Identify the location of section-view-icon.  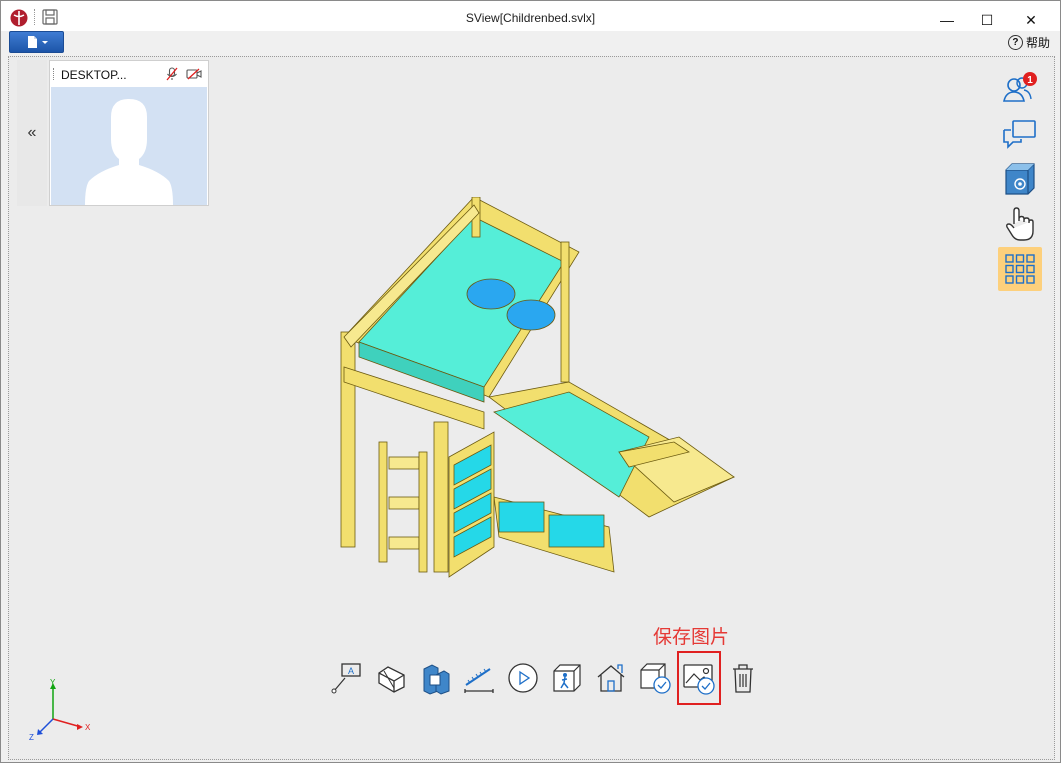
(436, 679).